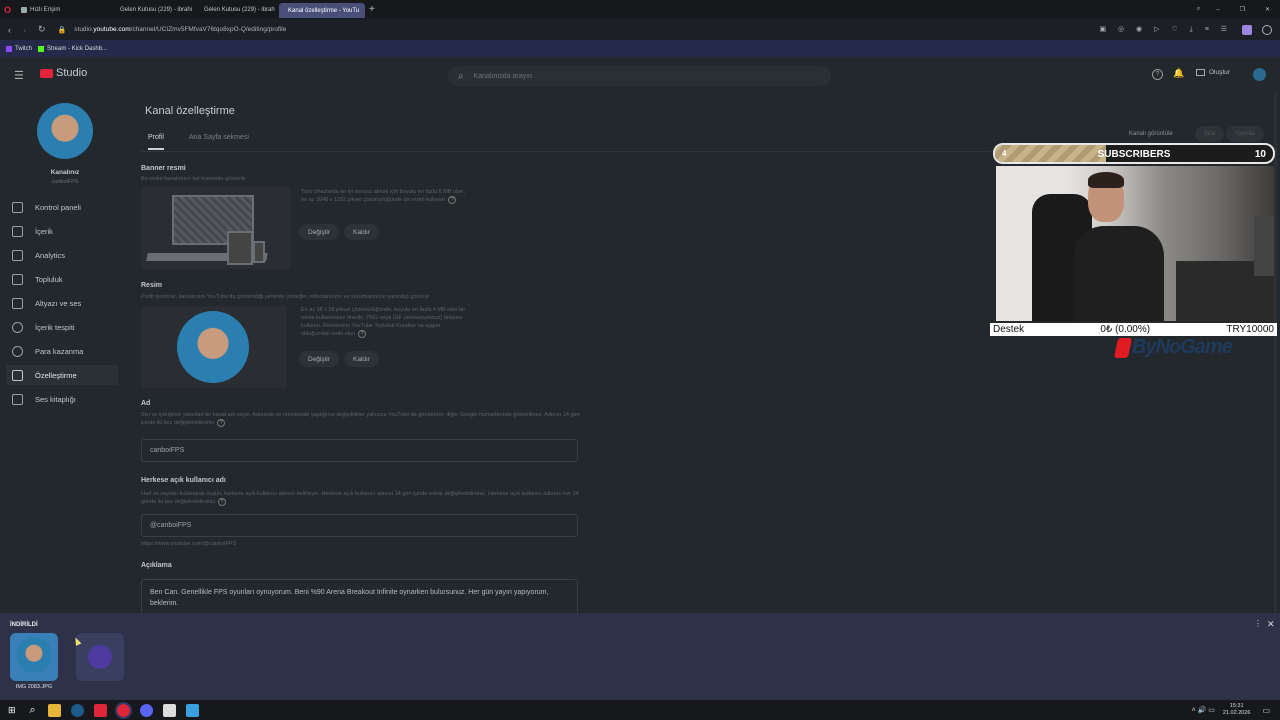 The width and height of the screenshot is (1280, 720). Describe the element at coordinates (1245, 134) in the screenshot. I see `publish-button: Yayınla` at that location.